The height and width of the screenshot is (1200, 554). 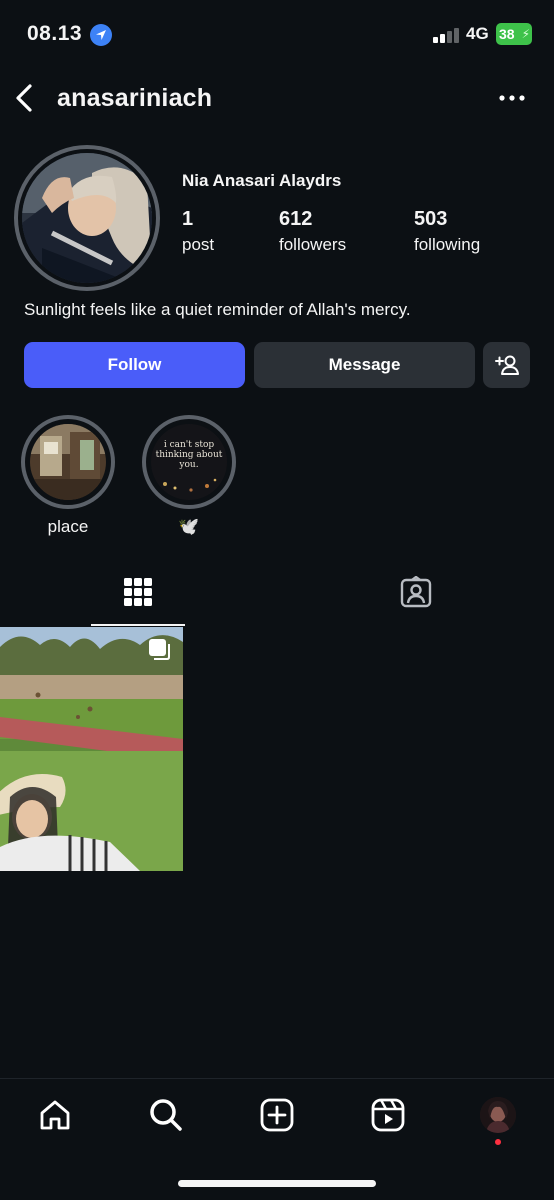 I want to click on tab-posts, so click(x=138, y=598).